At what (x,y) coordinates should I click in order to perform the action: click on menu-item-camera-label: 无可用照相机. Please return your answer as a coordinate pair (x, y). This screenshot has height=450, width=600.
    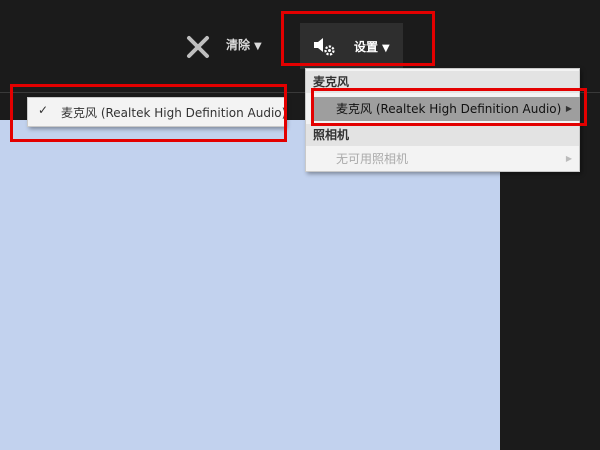
    Looking at the image, I should click on (372, 159).